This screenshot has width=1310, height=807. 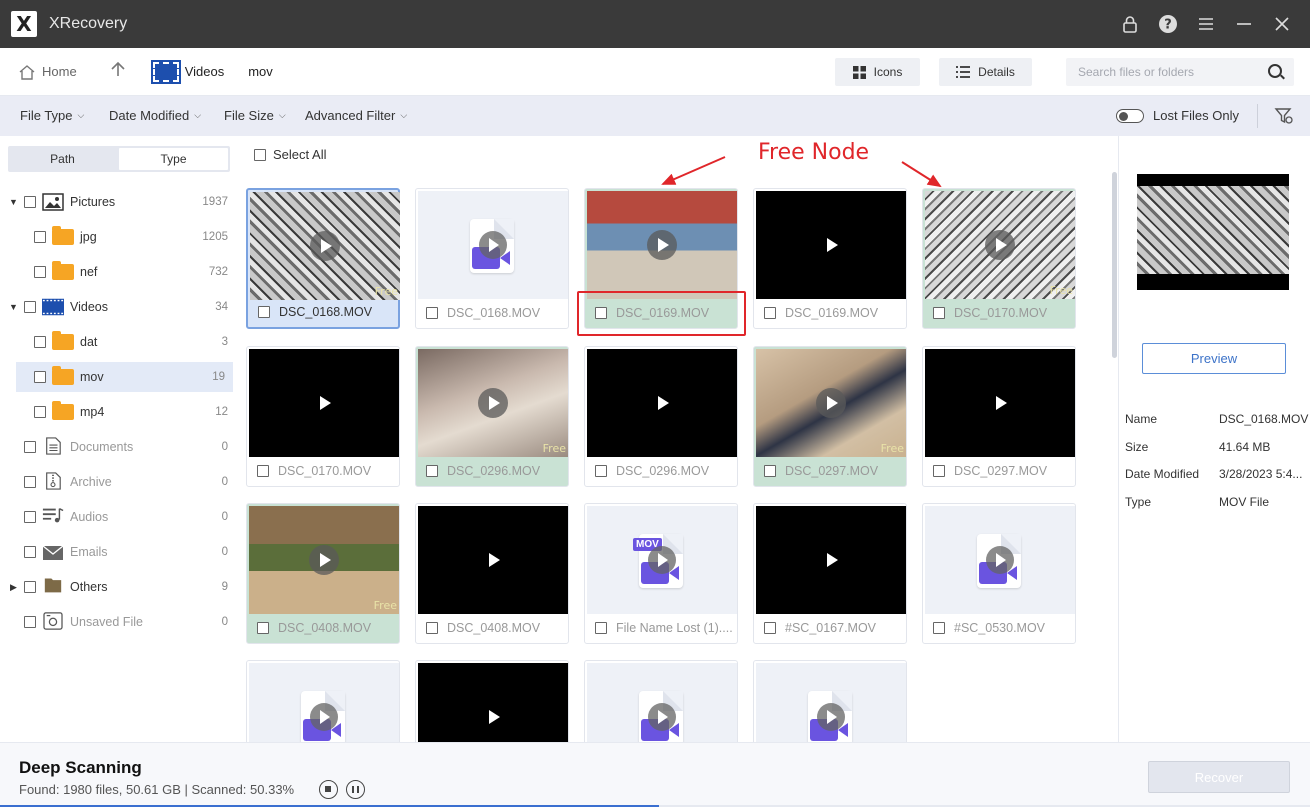 What do you see at coordinates (260, 71) in the screenshot?
I see `breadcrumb-mov: mov` at bounding box center [260, 71].